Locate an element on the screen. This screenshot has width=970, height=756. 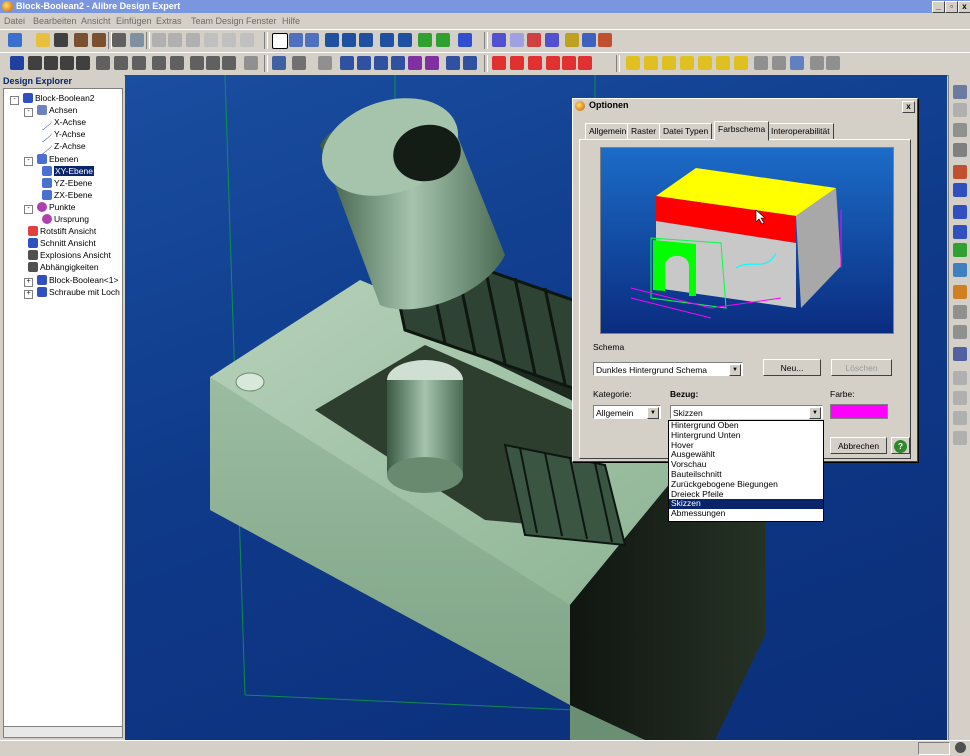
open-icon is located at coordinates (43, 40).